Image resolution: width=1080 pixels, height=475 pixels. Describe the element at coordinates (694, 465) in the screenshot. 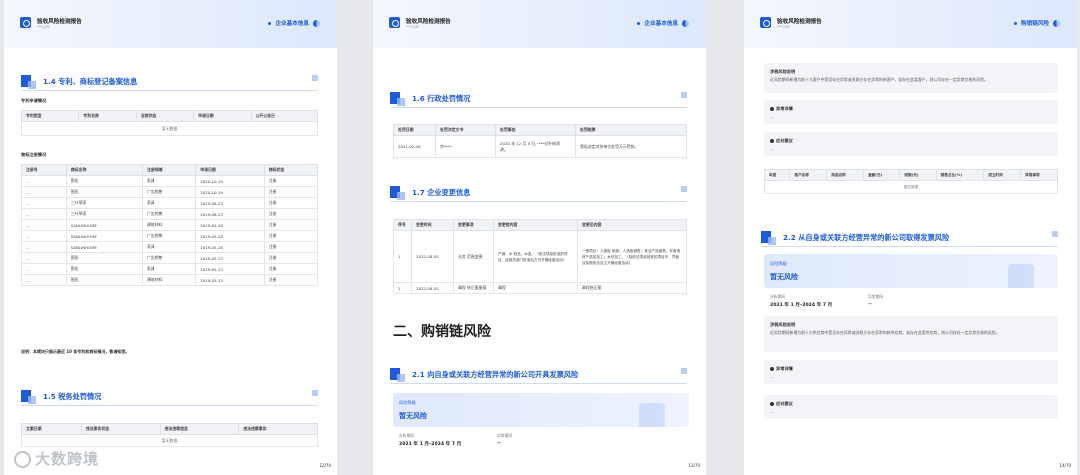

I see `page-number: 13/70` at that location.